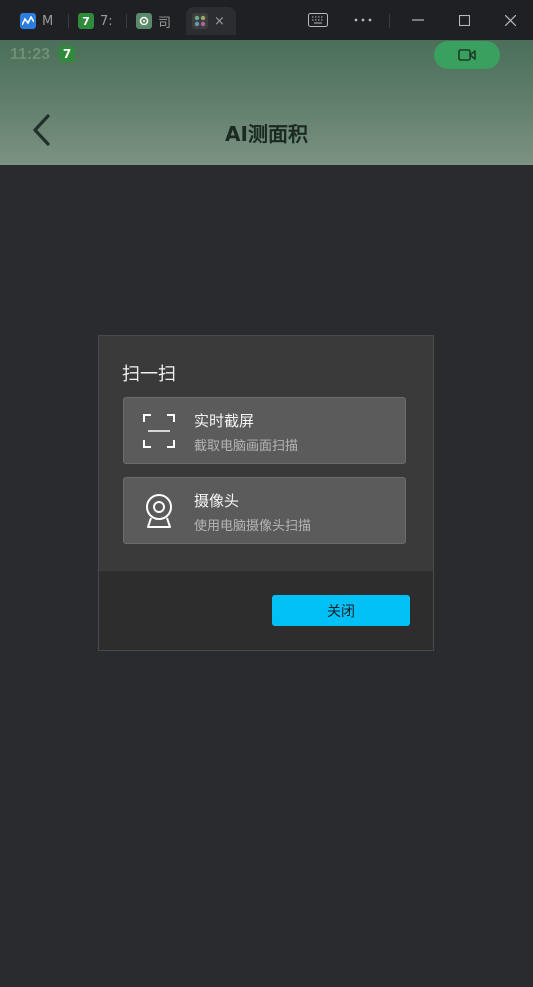 The width and height of the screenshot is (533, 987). Describe the element at coordinates (67, 54) in the screenshot. I see `status-badge: 7` at that location.